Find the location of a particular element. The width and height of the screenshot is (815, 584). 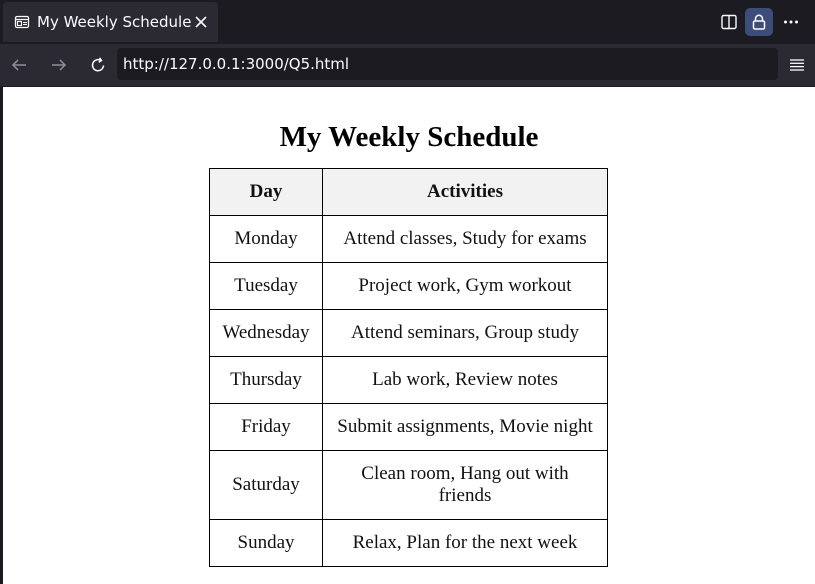

navigation-bar: http://127.0.0.1:3000/Q5.html is located at coordinates (407, 65).